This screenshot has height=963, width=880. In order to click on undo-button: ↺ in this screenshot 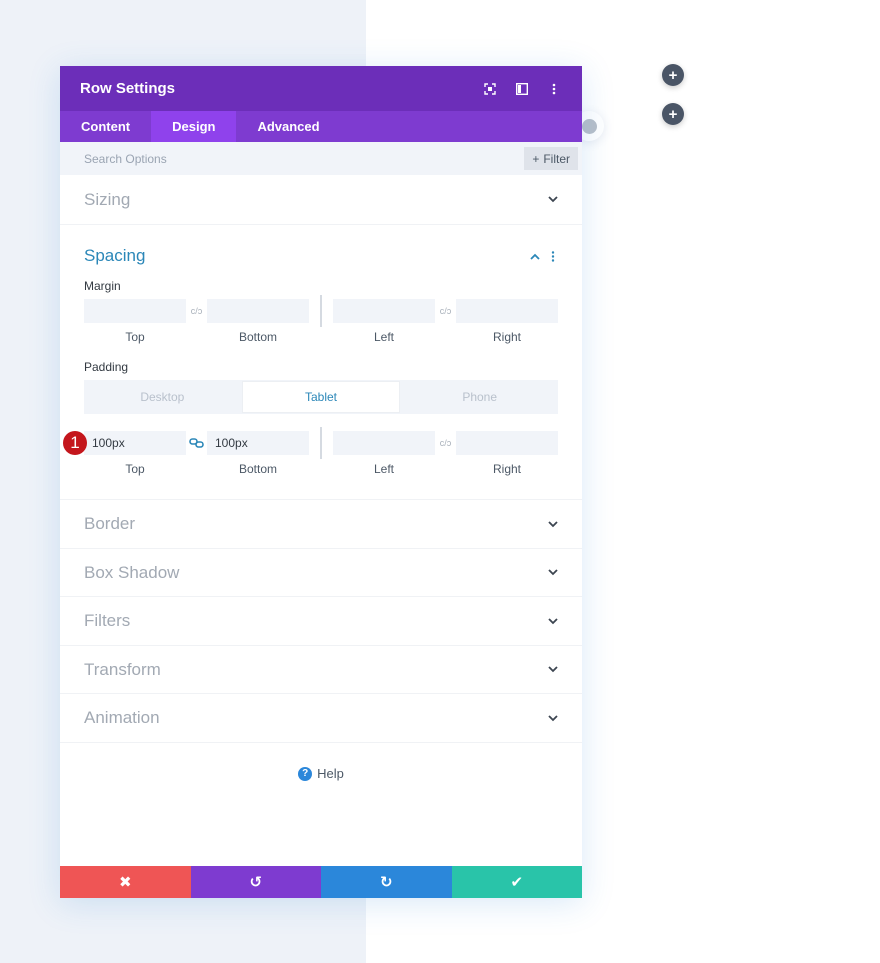, I will do `click(255, 882)`.